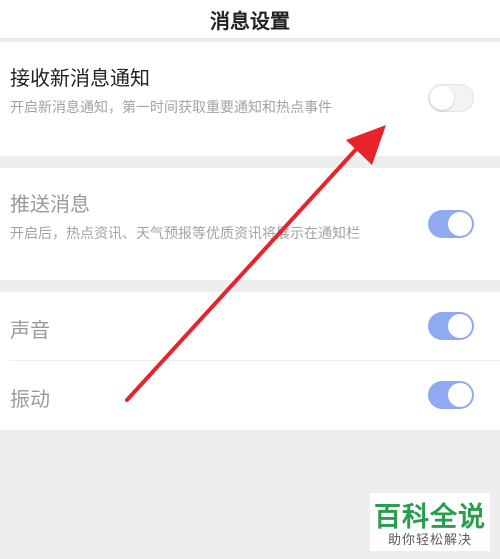 This screenshot has width=500, height=559. I want to click on sound-toggle, so click(451, 326).